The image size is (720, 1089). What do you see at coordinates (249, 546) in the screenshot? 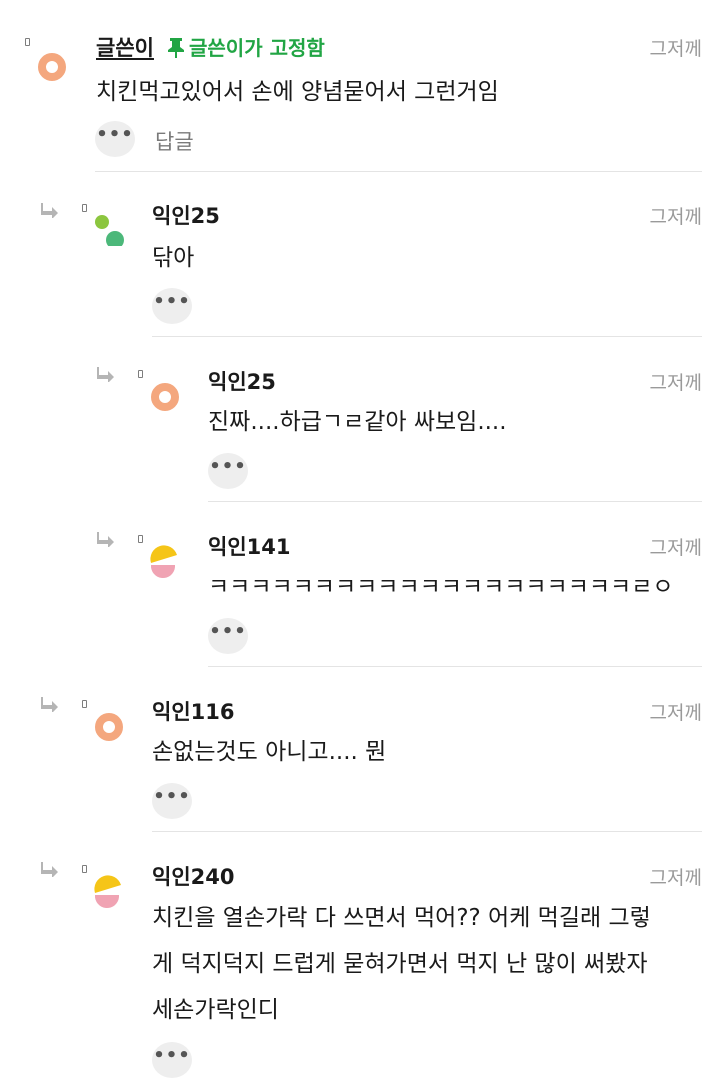
I see `author-name: 익인141` at bounding box center [249, 546].